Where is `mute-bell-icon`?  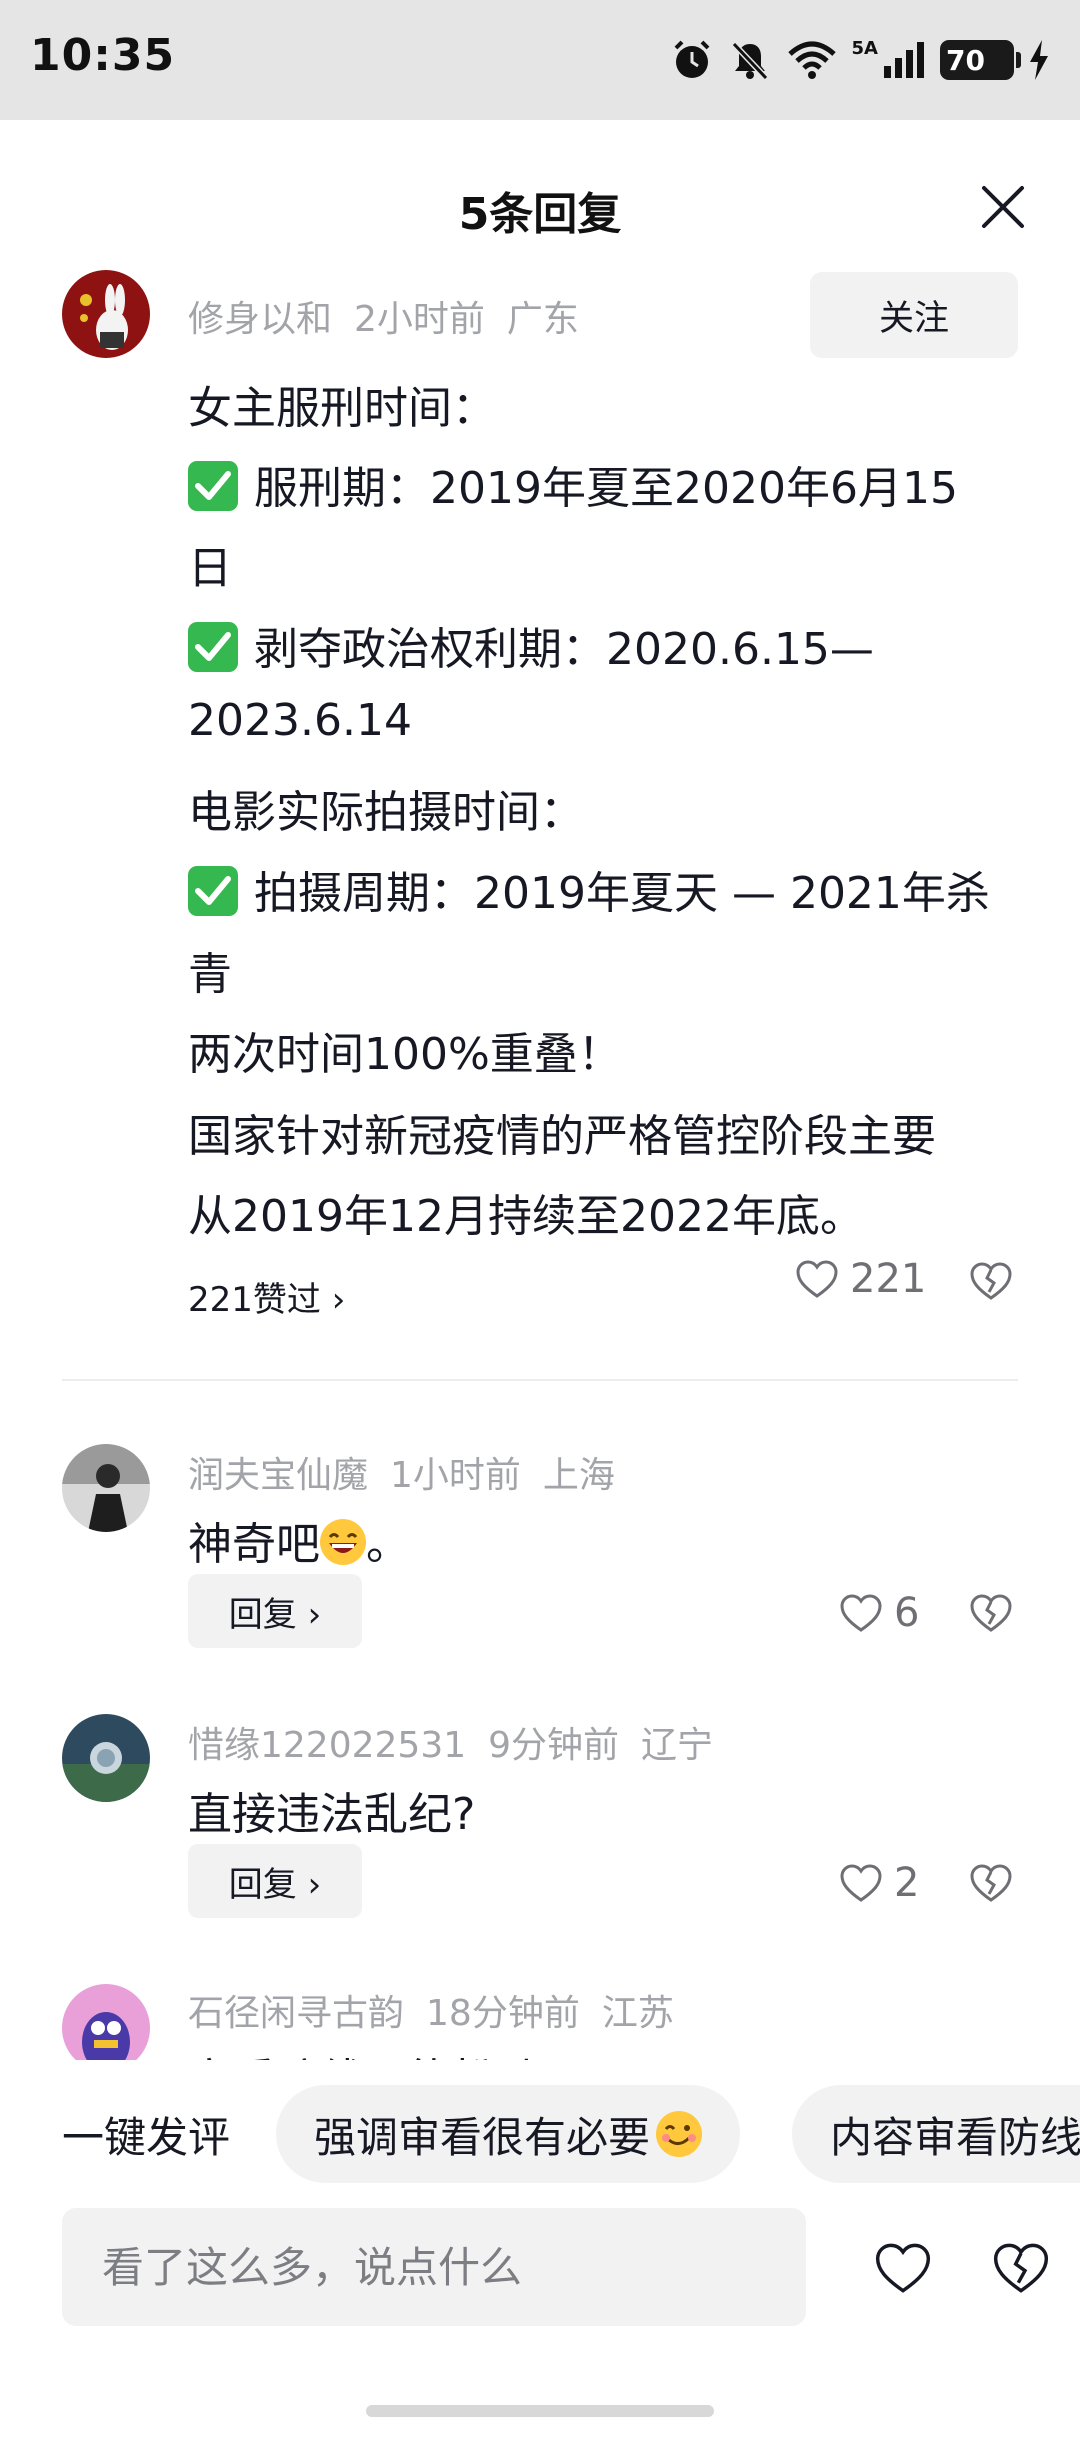 mute-bell-icon is located at coordinates (749, 61).